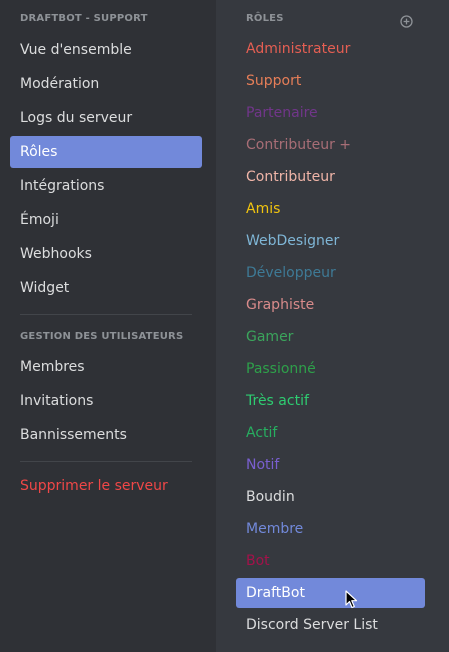 The width and height of the screenshot is (449, 652). Describe the element at coordinates (84, 18) in the screenshot. I see `server-name-header: DRAFTBOT - SUPPORT` at that location.